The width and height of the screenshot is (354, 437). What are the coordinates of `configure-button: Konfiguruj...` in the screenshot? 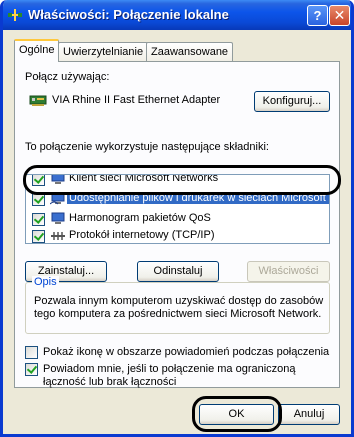 It's located at (292, 101).